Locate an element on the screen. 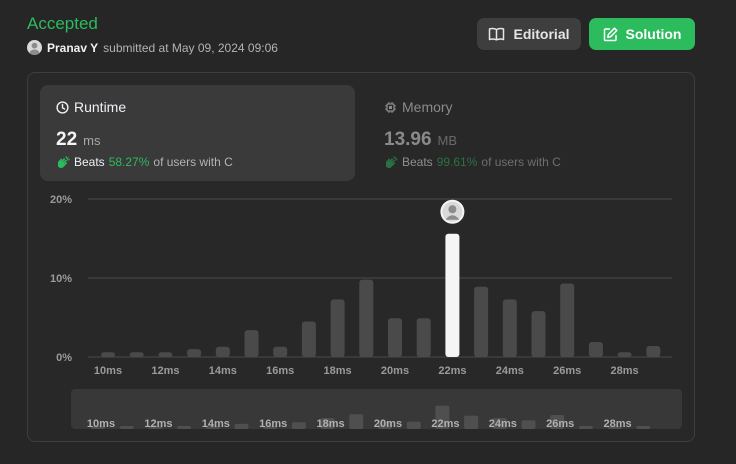 The height and width of the screenshot is (464, 736). range-tick-label: 10ms is located at coordinates (101, 424).